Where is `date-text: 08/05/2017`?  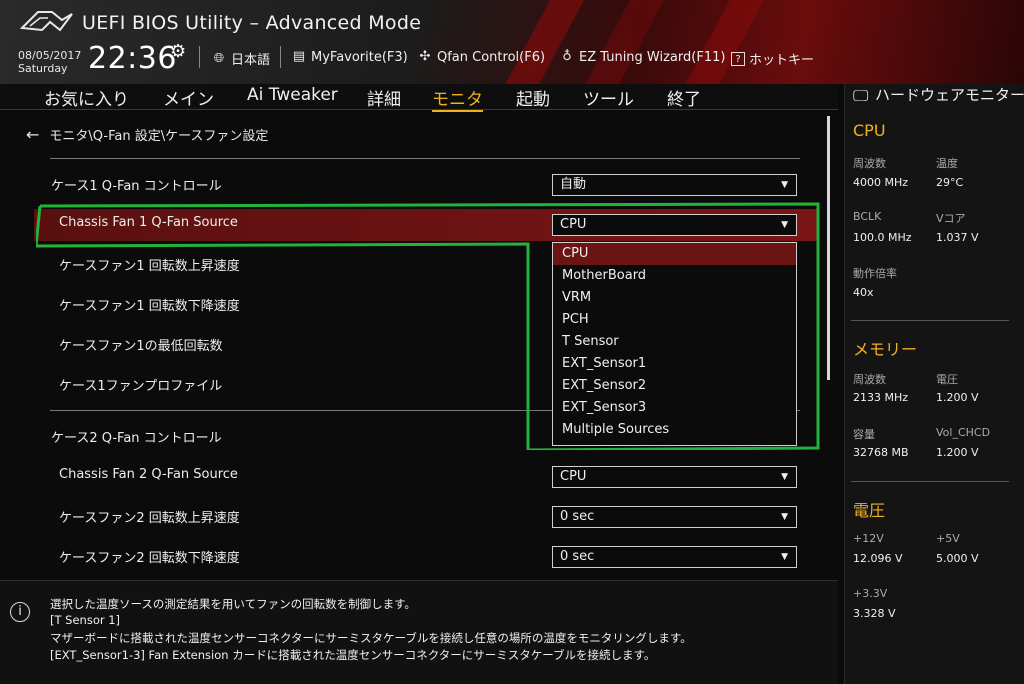
date-text: 08/05/2017 is located at coordinates (50, 55).